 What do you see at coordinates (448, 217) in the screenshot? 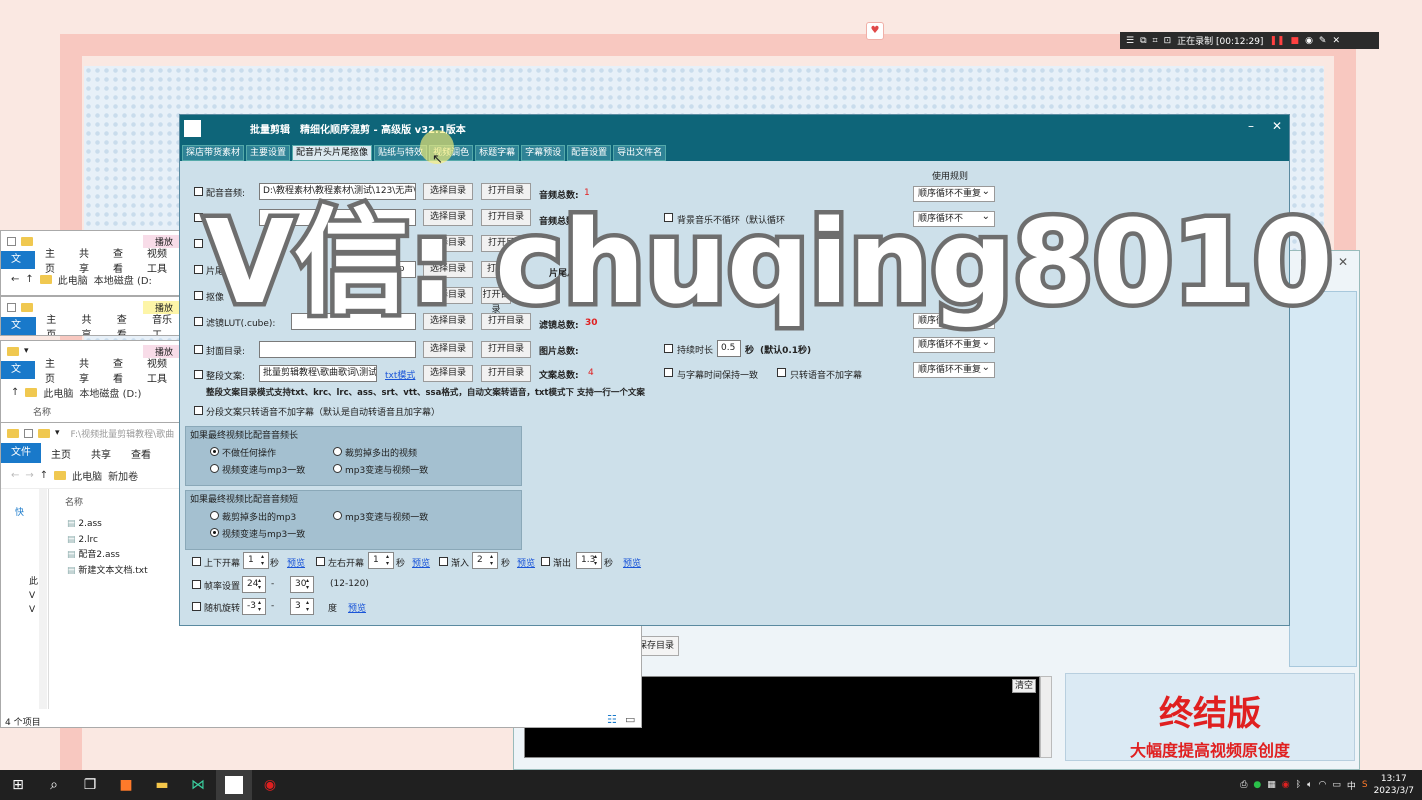
I see `intro-select-button: 选择目录` at bounding box center [448, 217].